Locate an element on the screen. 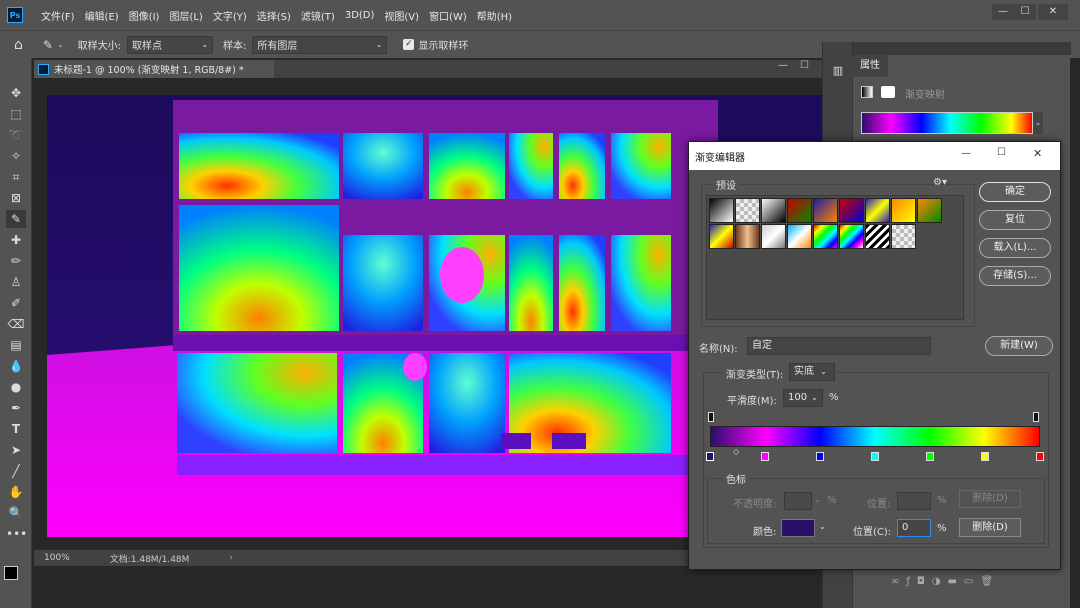  more-tools-icon: ••• is located at coordinates (16, 534).